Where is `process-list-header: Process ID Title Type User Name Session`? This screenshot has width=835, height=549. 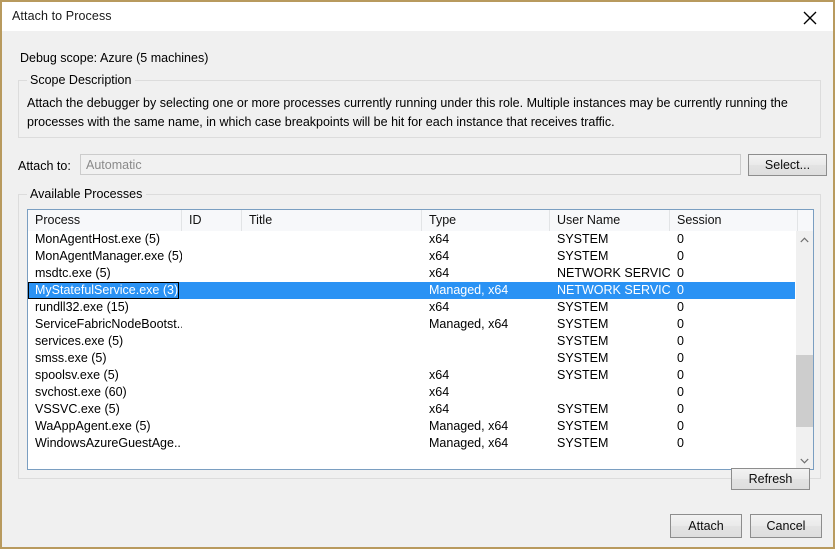
process-list-header: Process ID Title Type User Name Session is located at coordinates (420, 221).